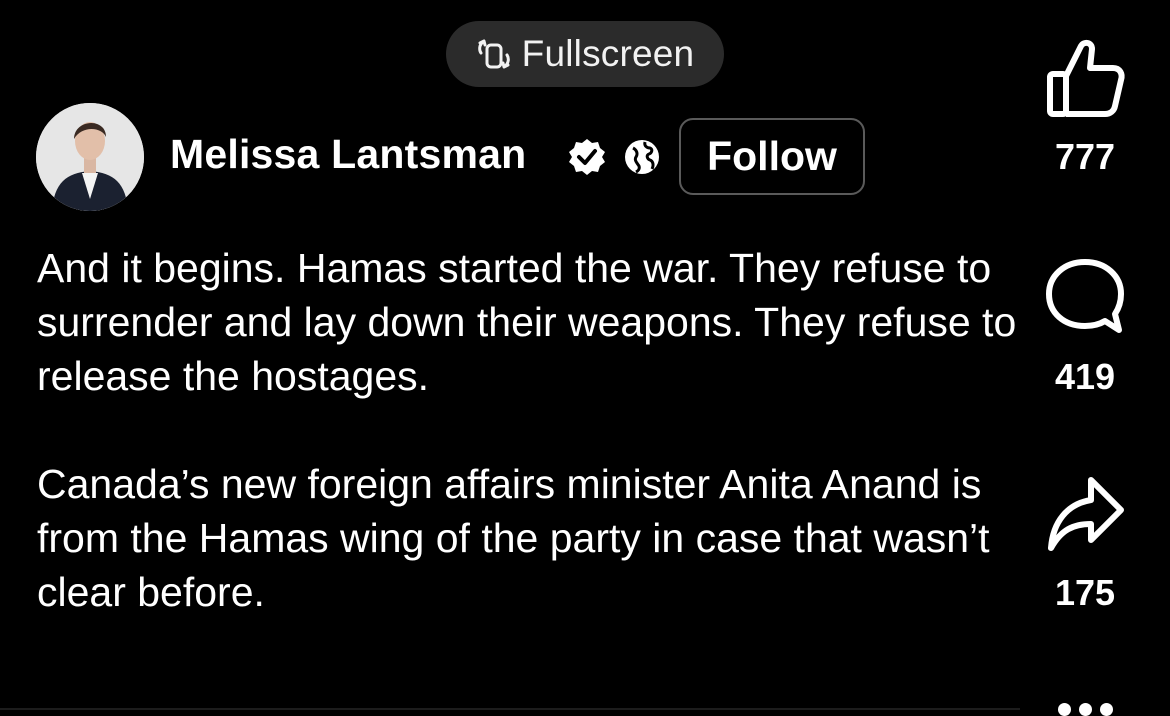 Image resolution: width=1170 pixels, height=716 pixels. What do you see at coordinates (1085, 78) in the screenshot?
I see `thumbs-up-icon` at bounding box center [1085, 78].